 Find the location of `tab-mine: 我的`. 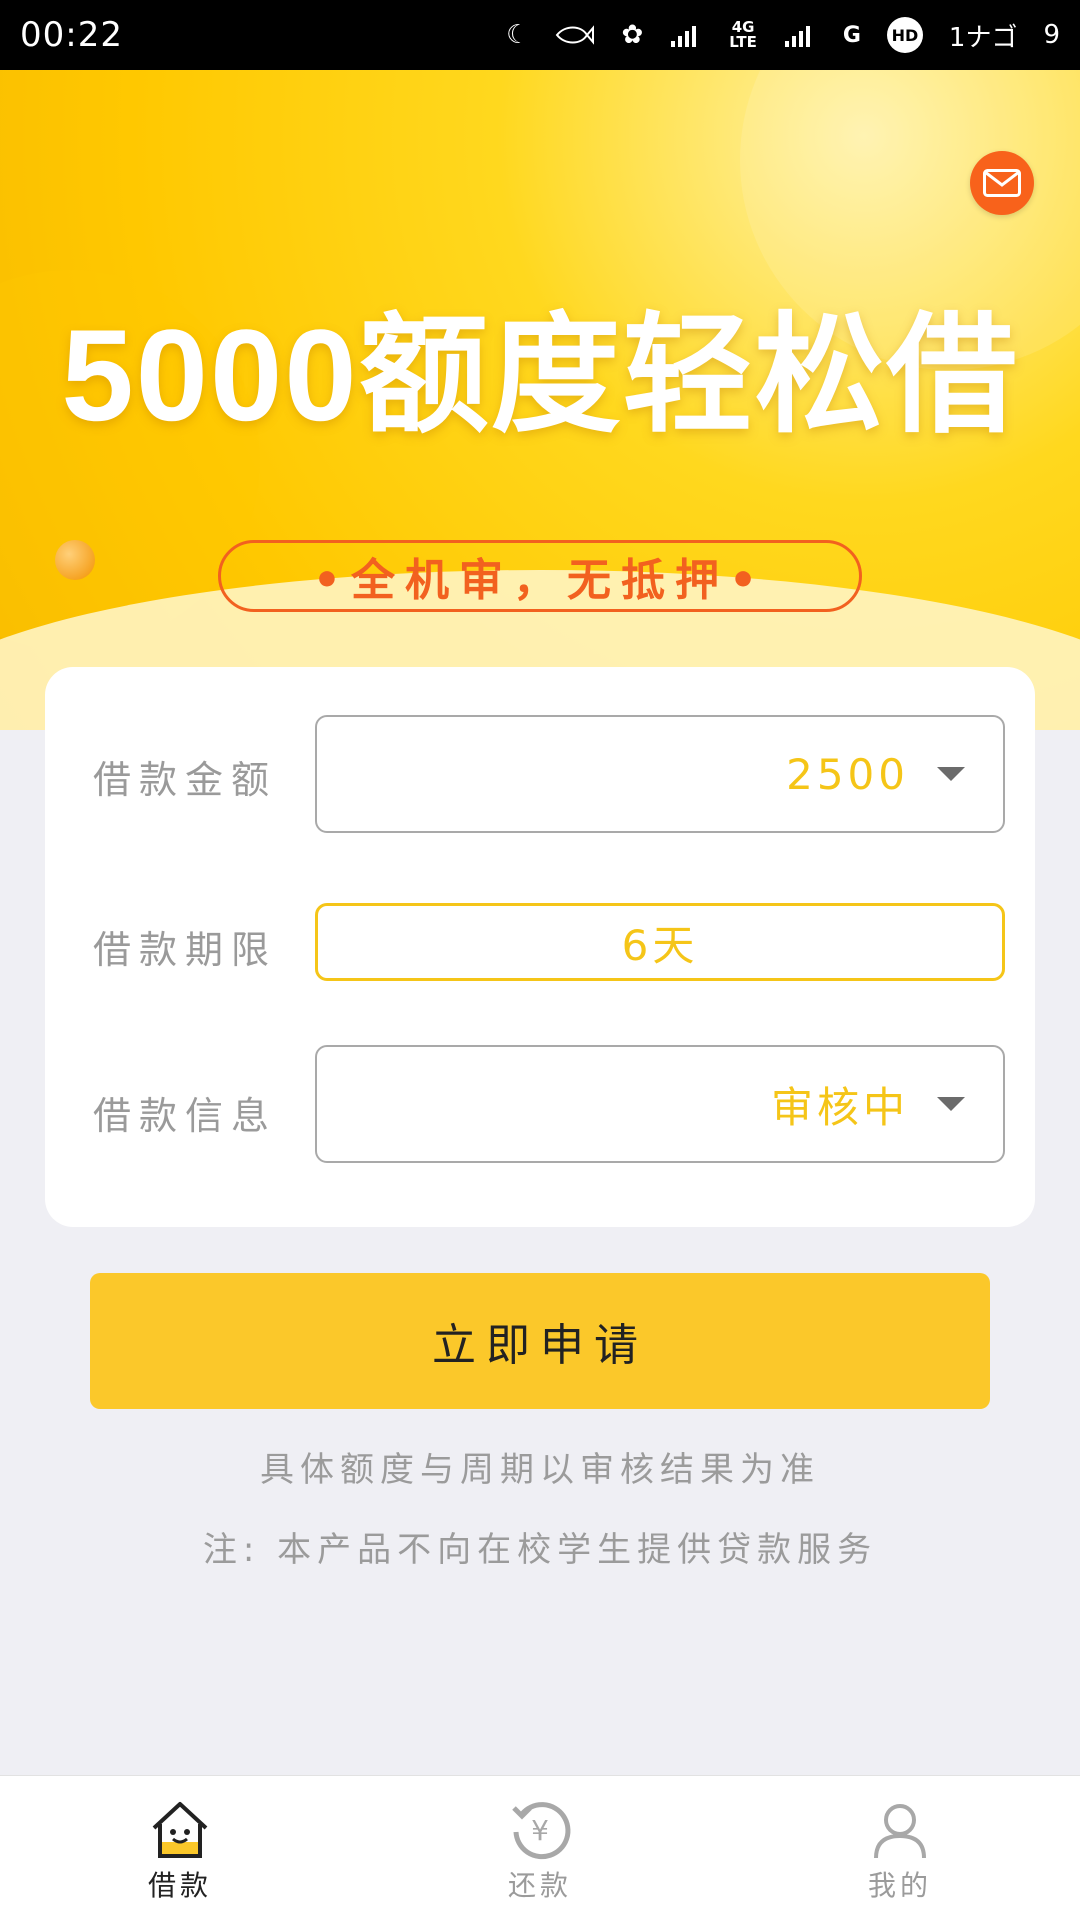

tab-mine: 我的 is located at coordinates (900, 1848).